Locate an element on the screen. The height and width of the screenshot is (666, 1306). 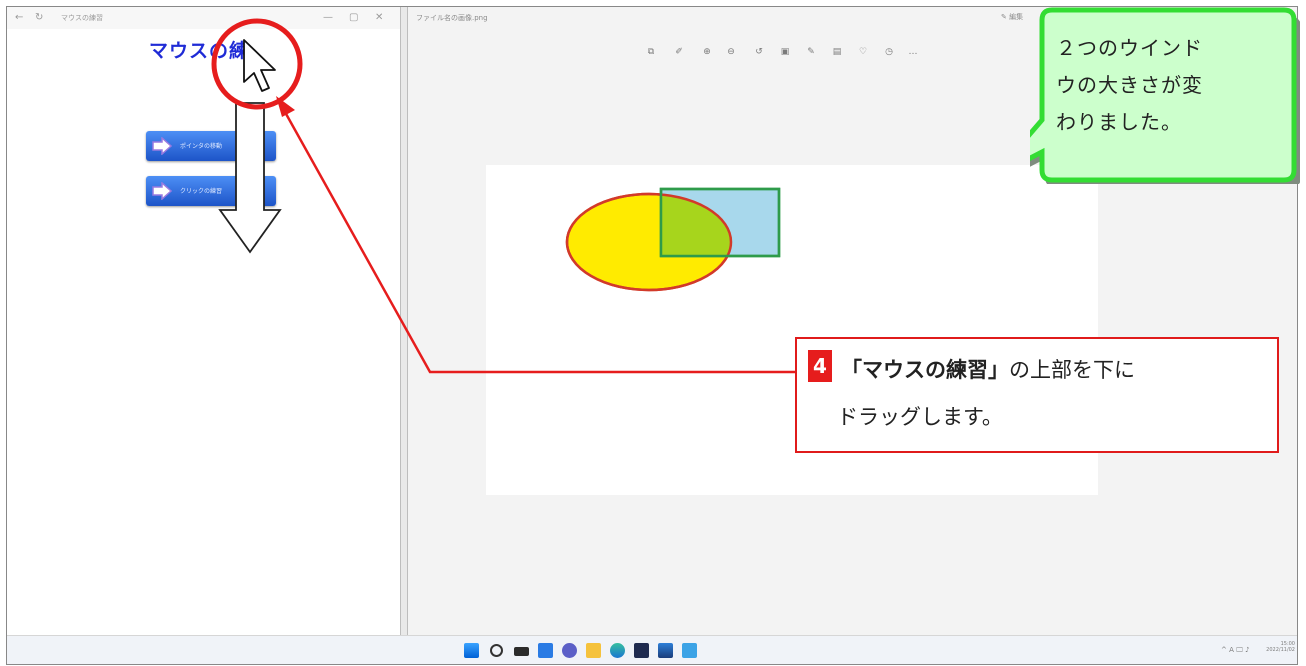
bubble-line: ウの大きさが変 is located at coordinates (1129, 85).